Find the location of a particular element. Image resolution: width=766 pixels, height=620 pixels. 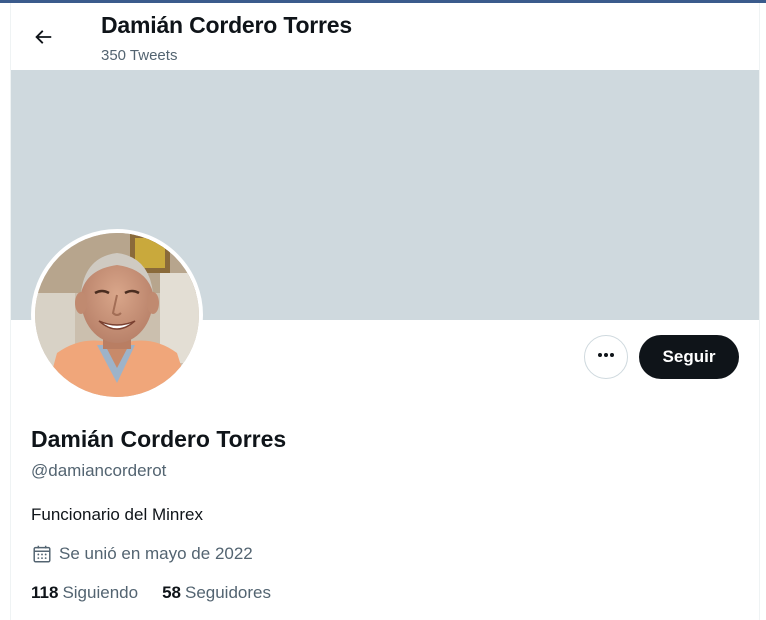

followers-label: Seguidores is located at coordinates (227, 592).